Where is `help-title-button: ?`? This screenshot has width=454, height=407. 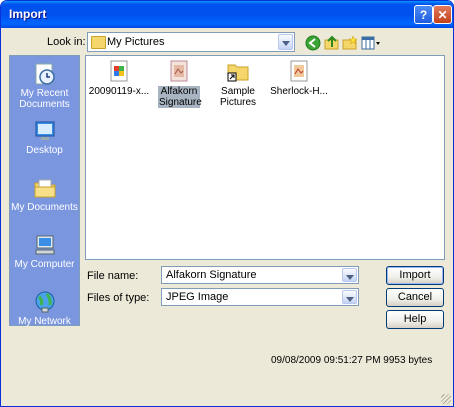
help-title-button: ? is located at coordinates (423, 14).